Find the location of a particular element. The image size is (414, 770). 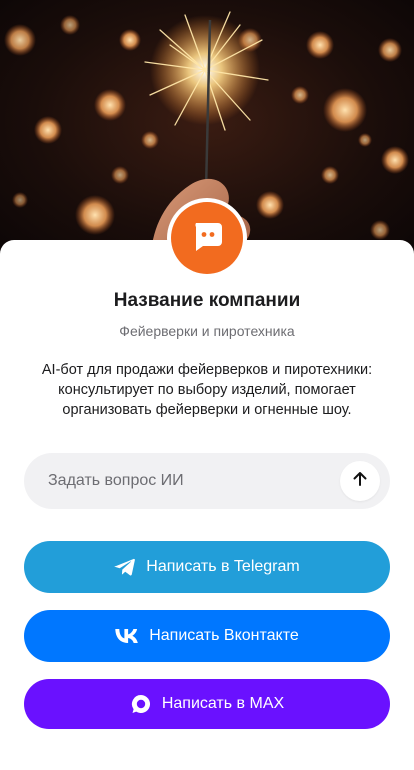

company-category: Фейерверки и пиротехника is located at coordinates (207, 331).